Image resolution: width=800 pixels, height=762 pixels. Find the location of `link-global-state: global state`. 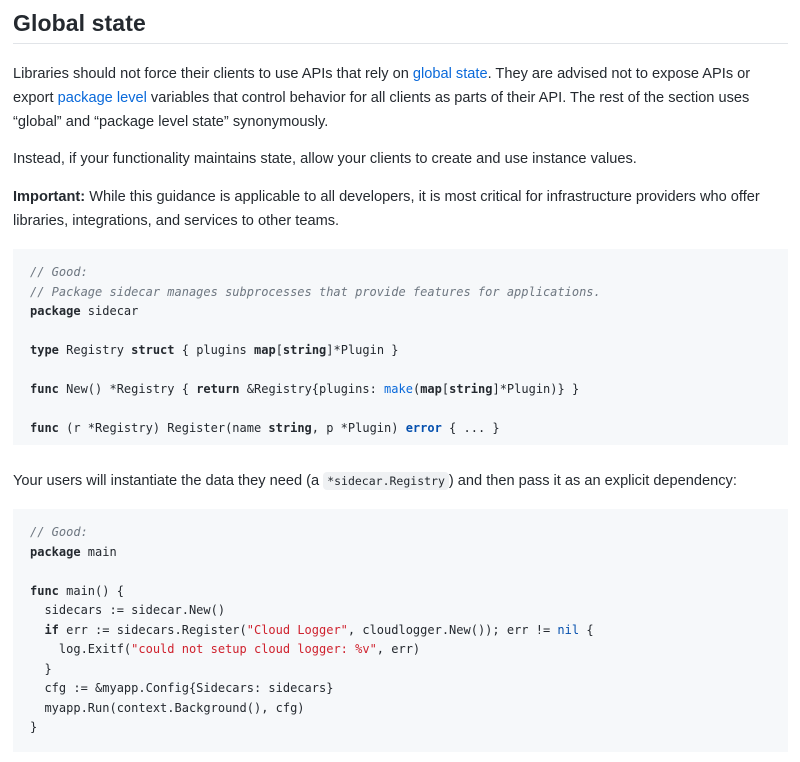

link-global-state: global state is located at coordinates (450, 74).